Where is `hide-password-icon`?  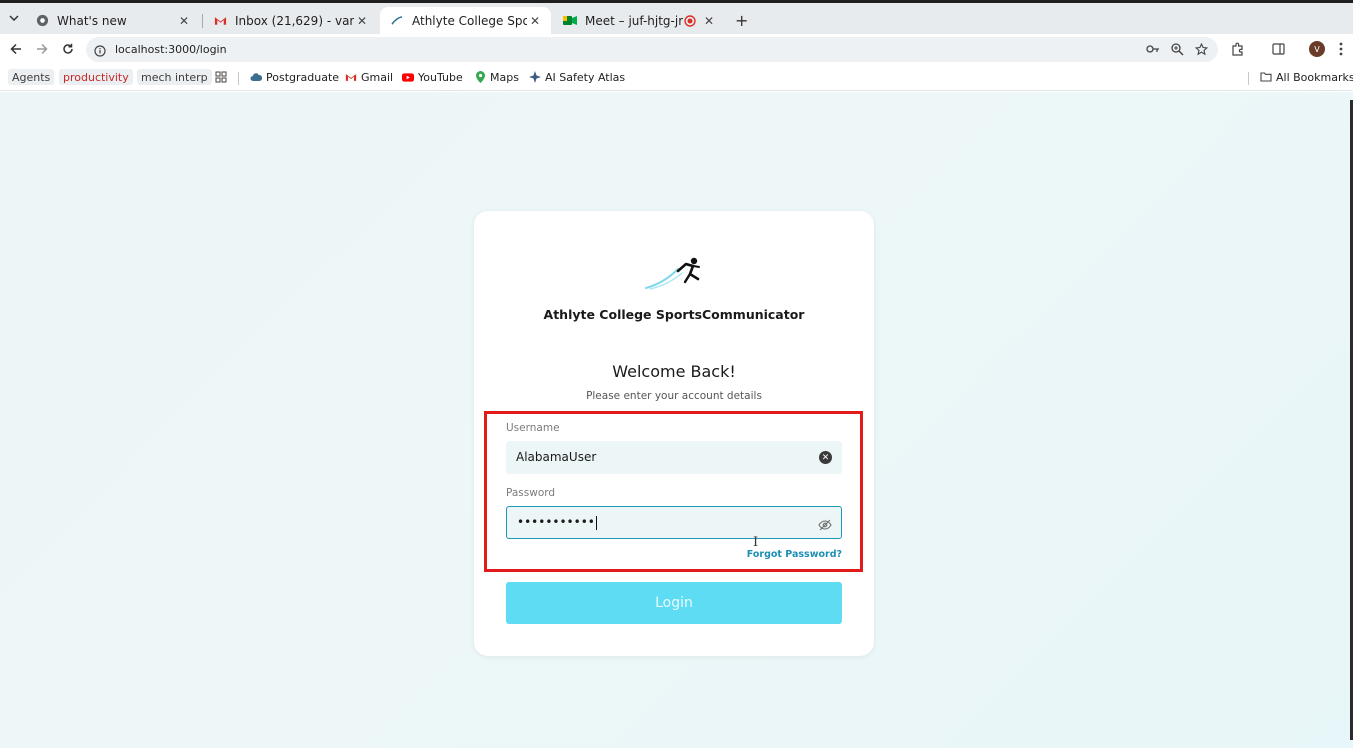 hide-password-icon is located at coordinates (825, 524).